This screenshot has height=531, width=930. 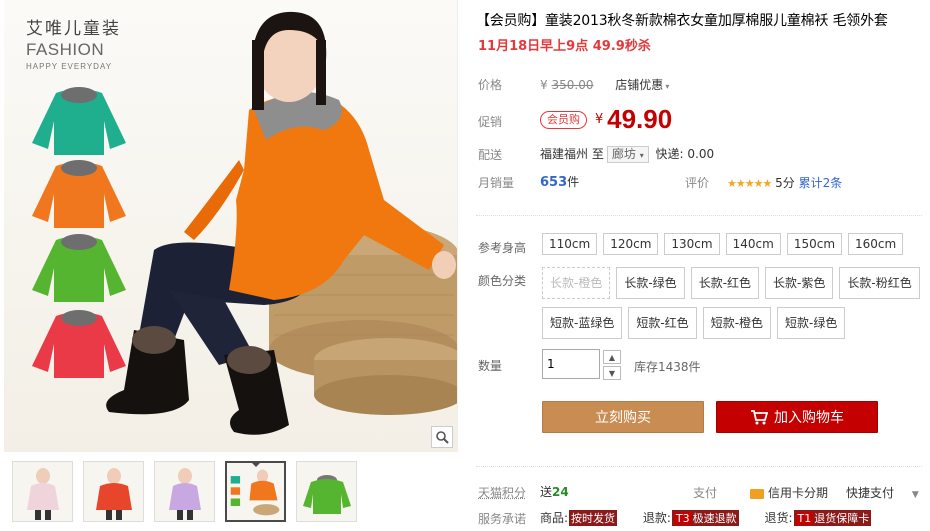 What do you see at coordinates (490, 155) in the screenshot?
I see `ship-label: 配送` at bounding box center [490, 155].